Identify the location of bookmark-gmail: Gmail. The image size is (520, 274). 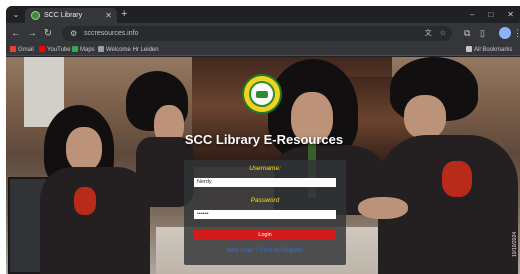
(22, 50).